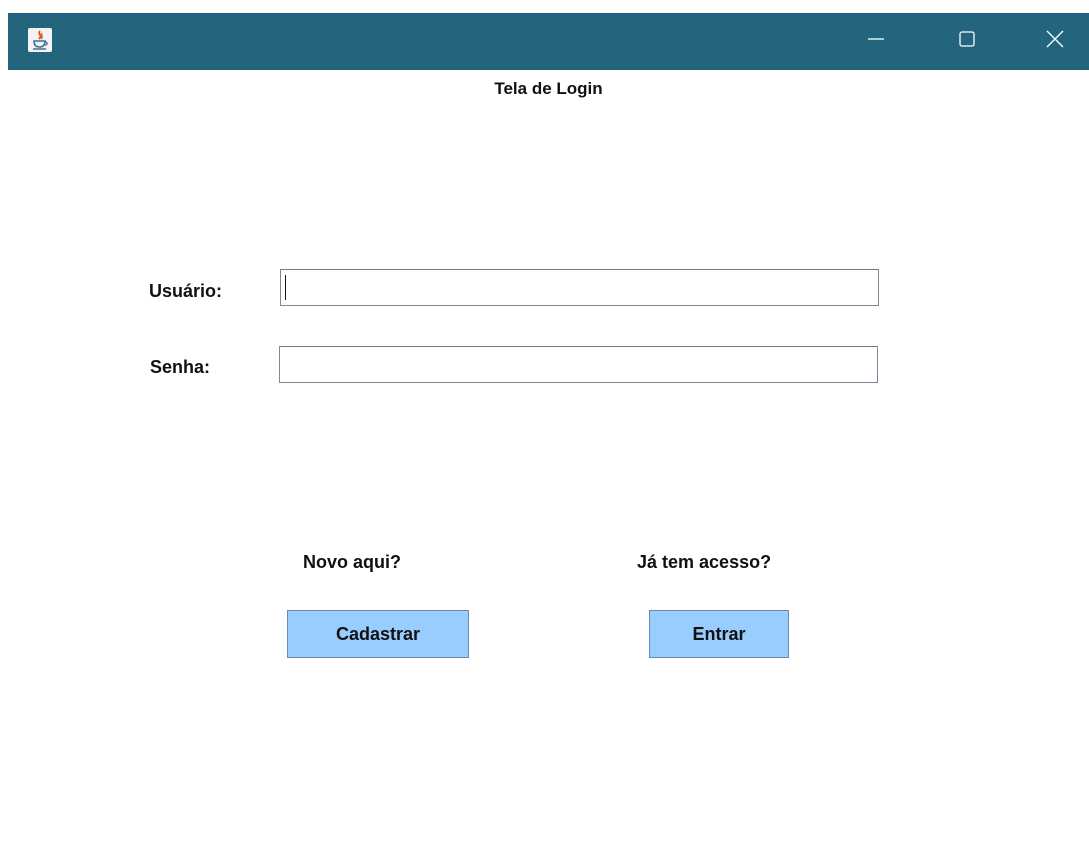 The width and height of the screenshot is (1089, 860). I want to click on minimize-icon, so click(876, 41).